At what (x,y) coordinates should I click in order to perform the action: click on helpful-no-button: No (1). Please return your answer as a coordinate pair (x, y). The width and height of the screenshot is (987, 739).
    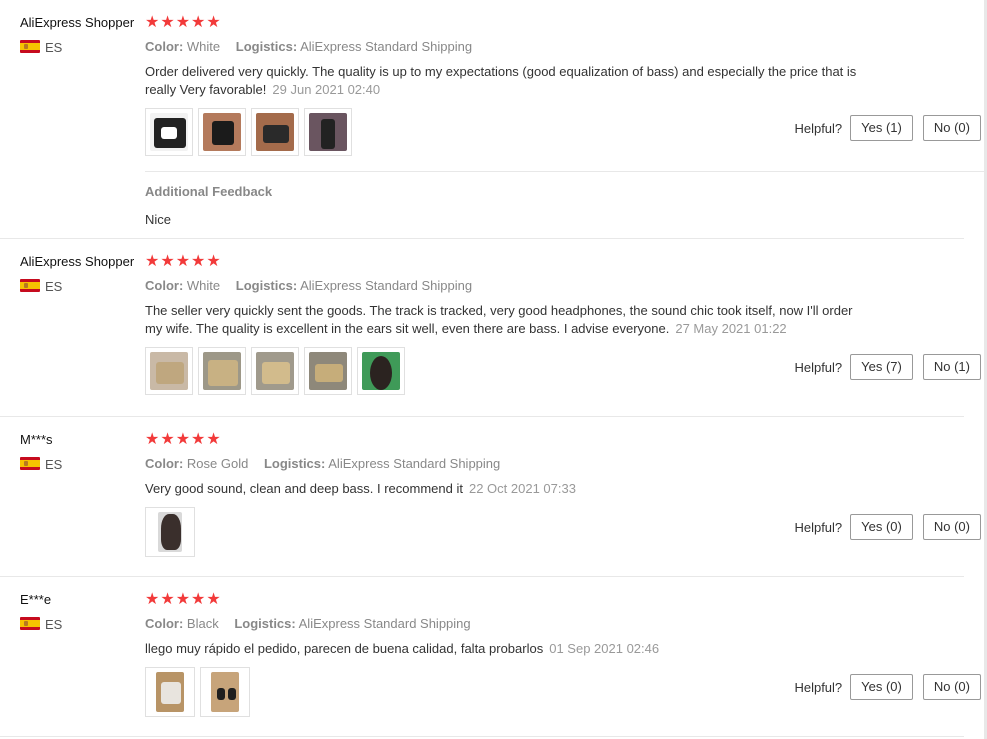
    Looking at the image, I should click on (951, 367).